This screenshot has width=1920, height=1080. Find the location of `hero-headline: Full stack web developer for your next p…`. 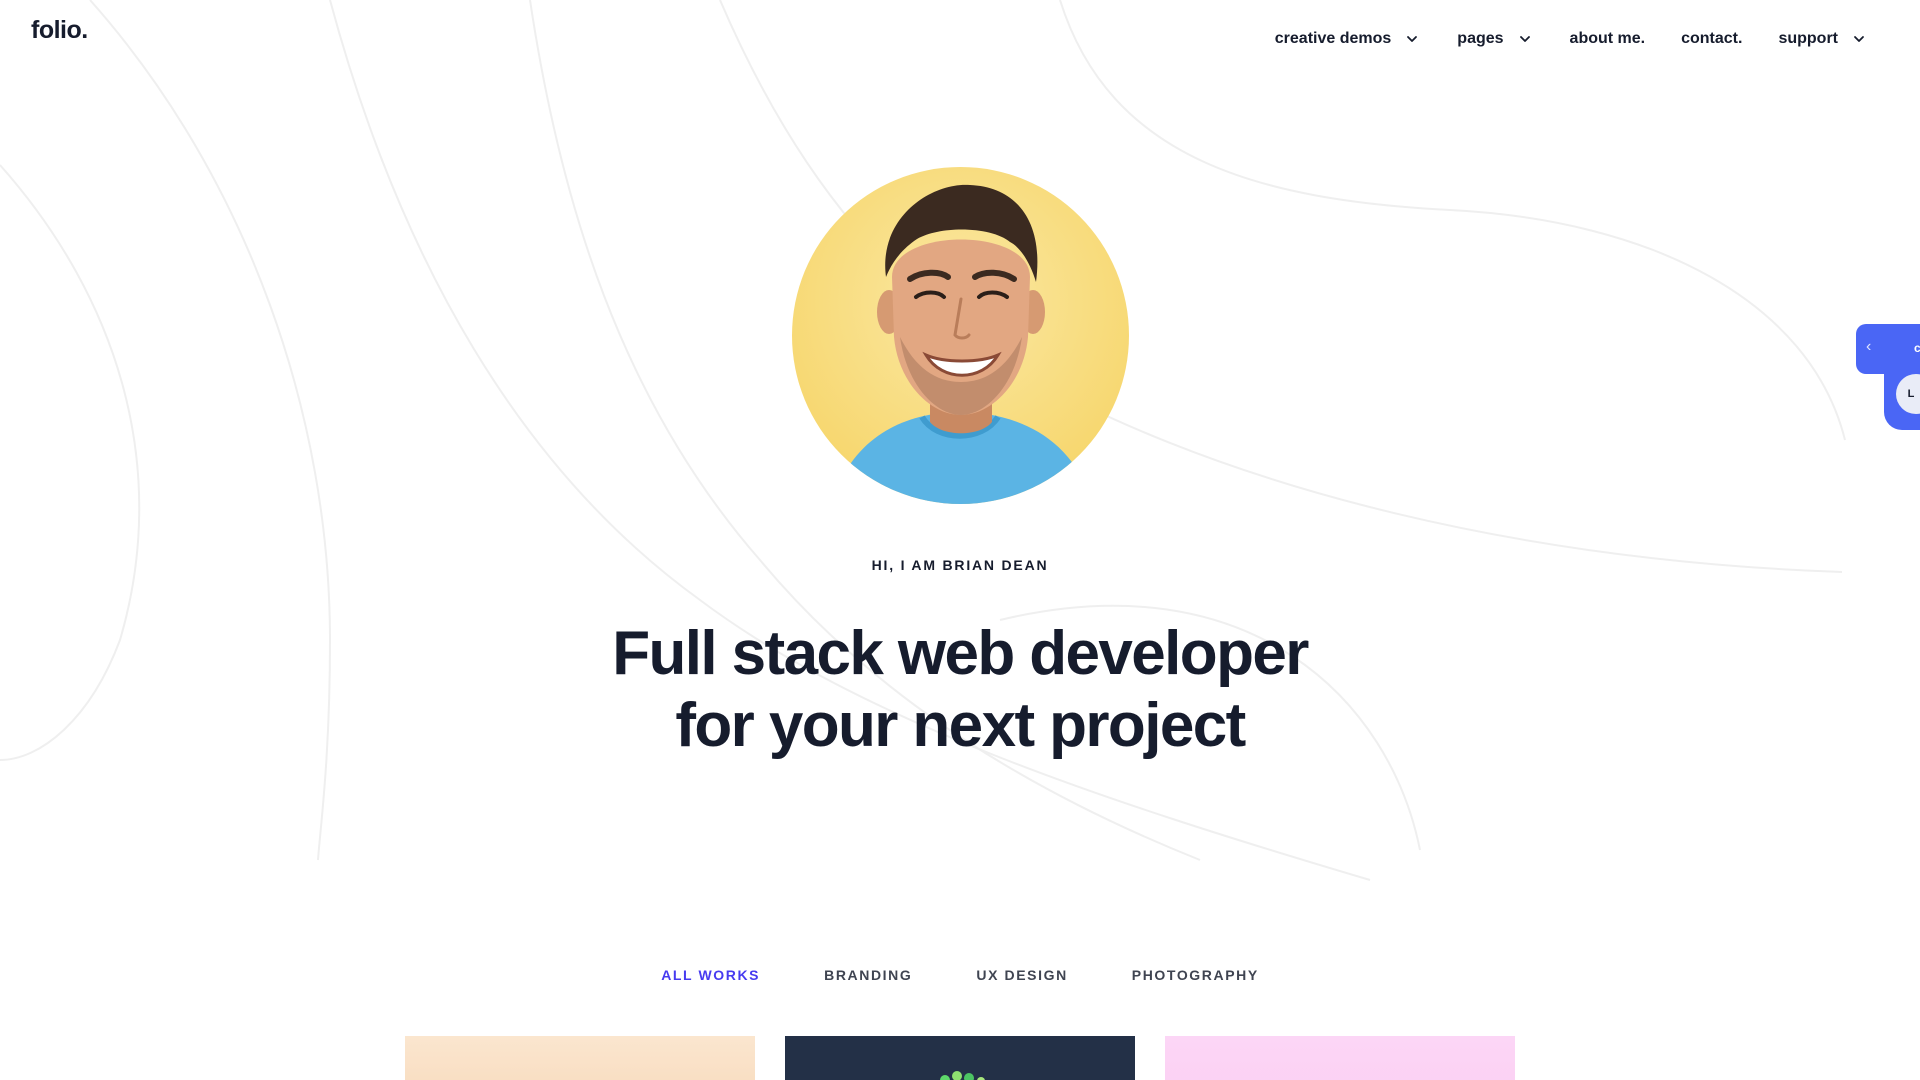

hero-headline: Full stack web developer for your next p… is located at coordinates (960, 690).